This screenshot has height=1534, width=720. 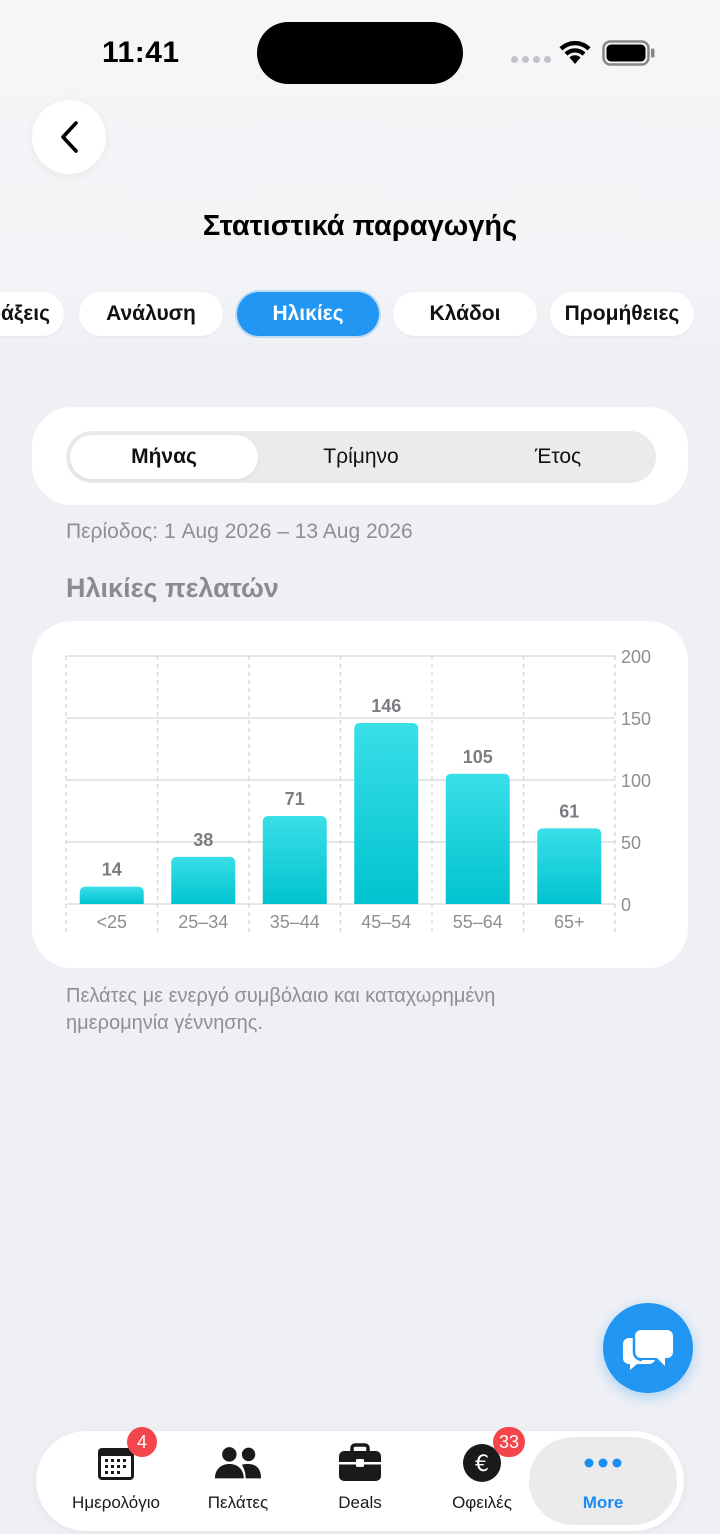 I want to click on bar-35–44, so click(x=294, y=859).